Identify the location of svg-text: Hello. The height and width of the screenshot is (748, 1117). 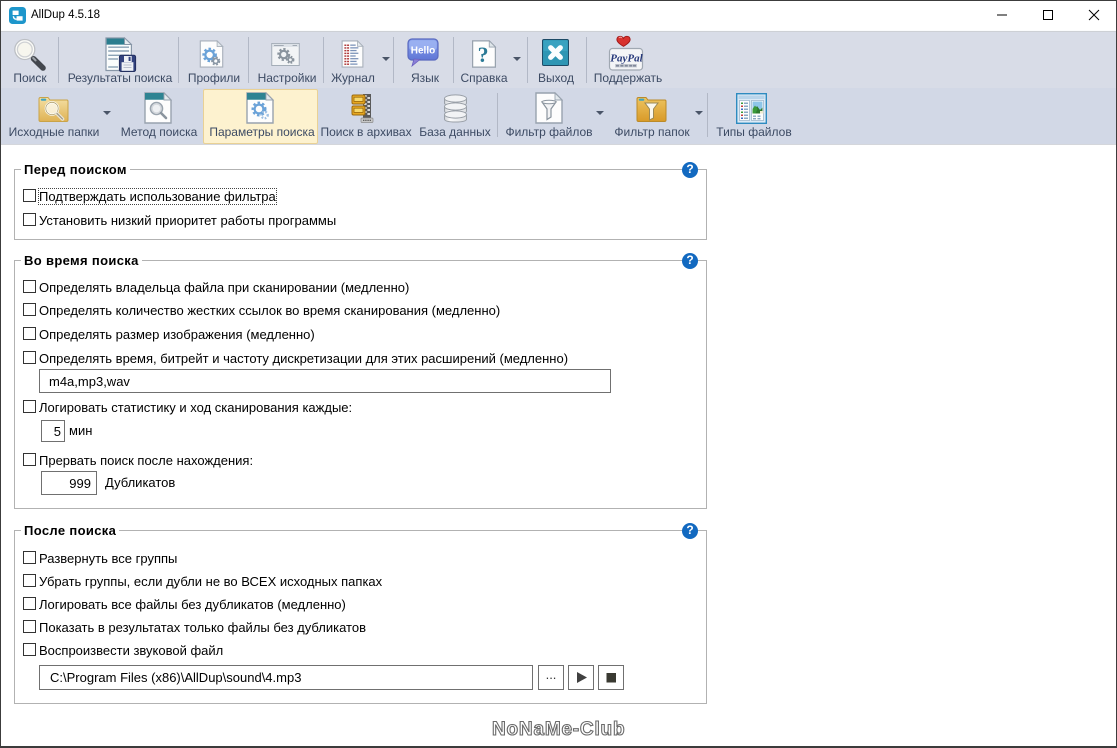
(423, 51).